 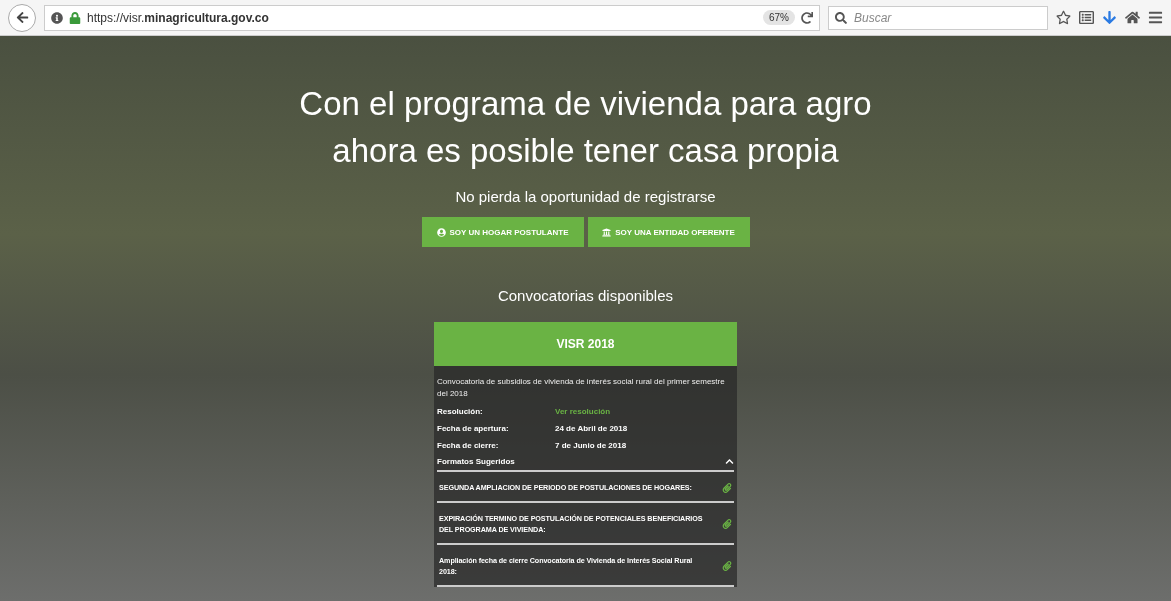 I want to click on star-icon, so click(x=1063, y=17).